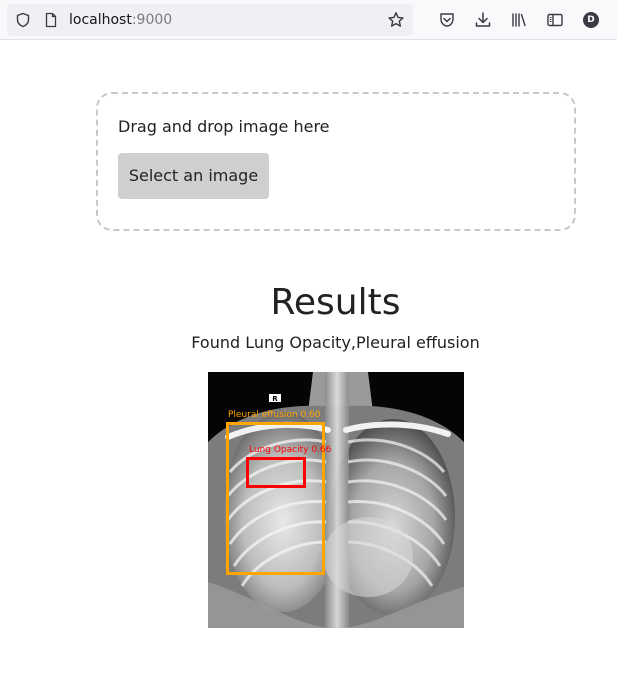 This screenshot has width=617, height=675. I want to click on lung-opacity-label: Lung Opacity 0.66, so click(290, 450).